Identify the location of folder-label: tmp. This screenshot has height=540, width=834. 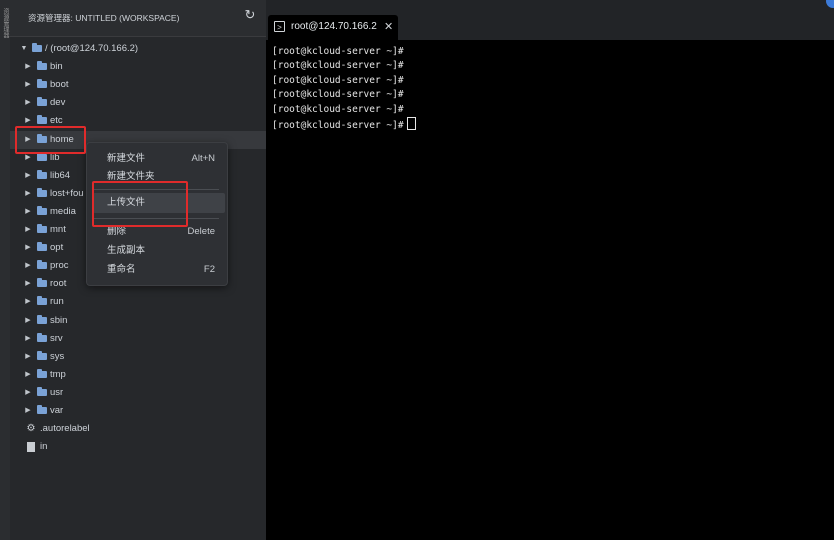
(58, 374).